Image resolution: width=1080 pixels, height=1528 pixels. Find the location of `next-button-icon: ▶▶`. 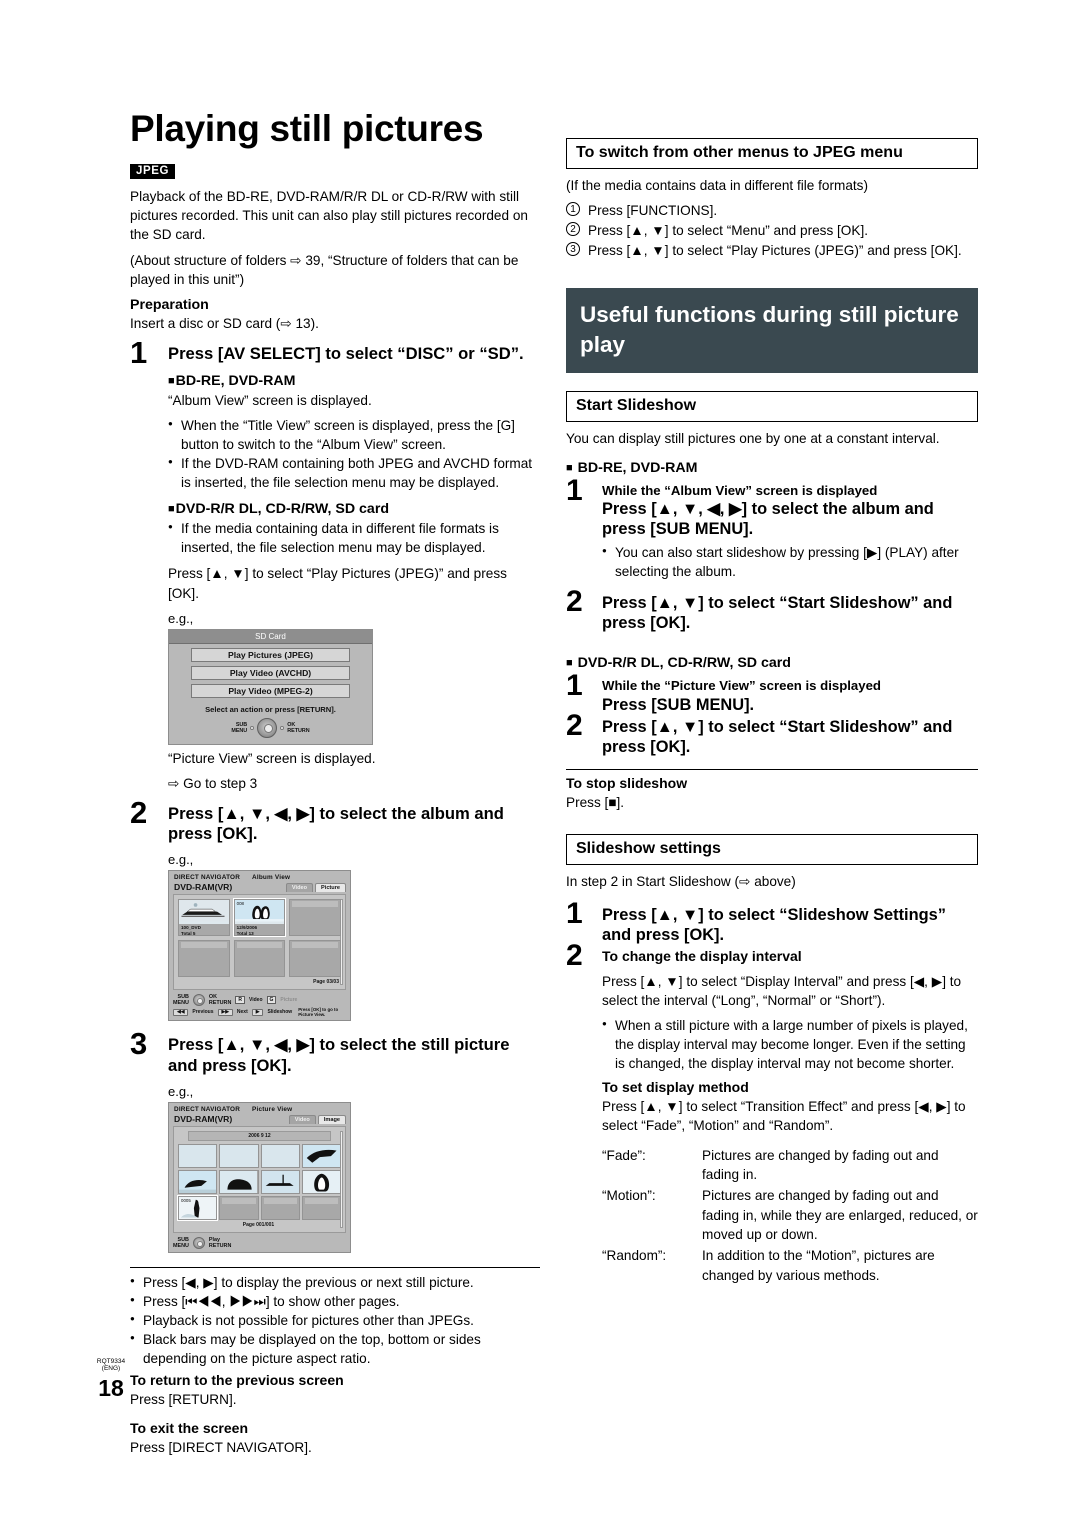

next-button-icon: ▶▶ is located at coordinates (225, 1012).